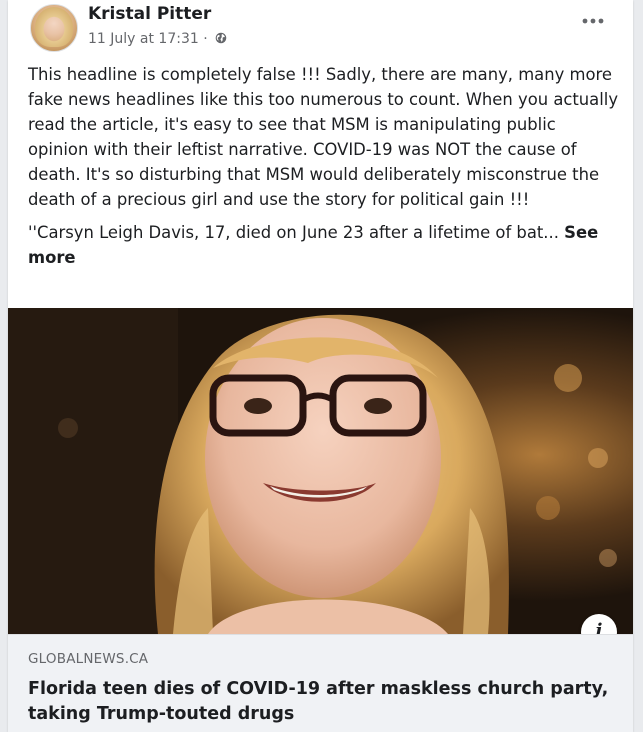  Describe the element at coordinates (320, 30) in the screenshot. I see `post-header: Kristal Pitter 11 July at 17:31 ·` at that location.